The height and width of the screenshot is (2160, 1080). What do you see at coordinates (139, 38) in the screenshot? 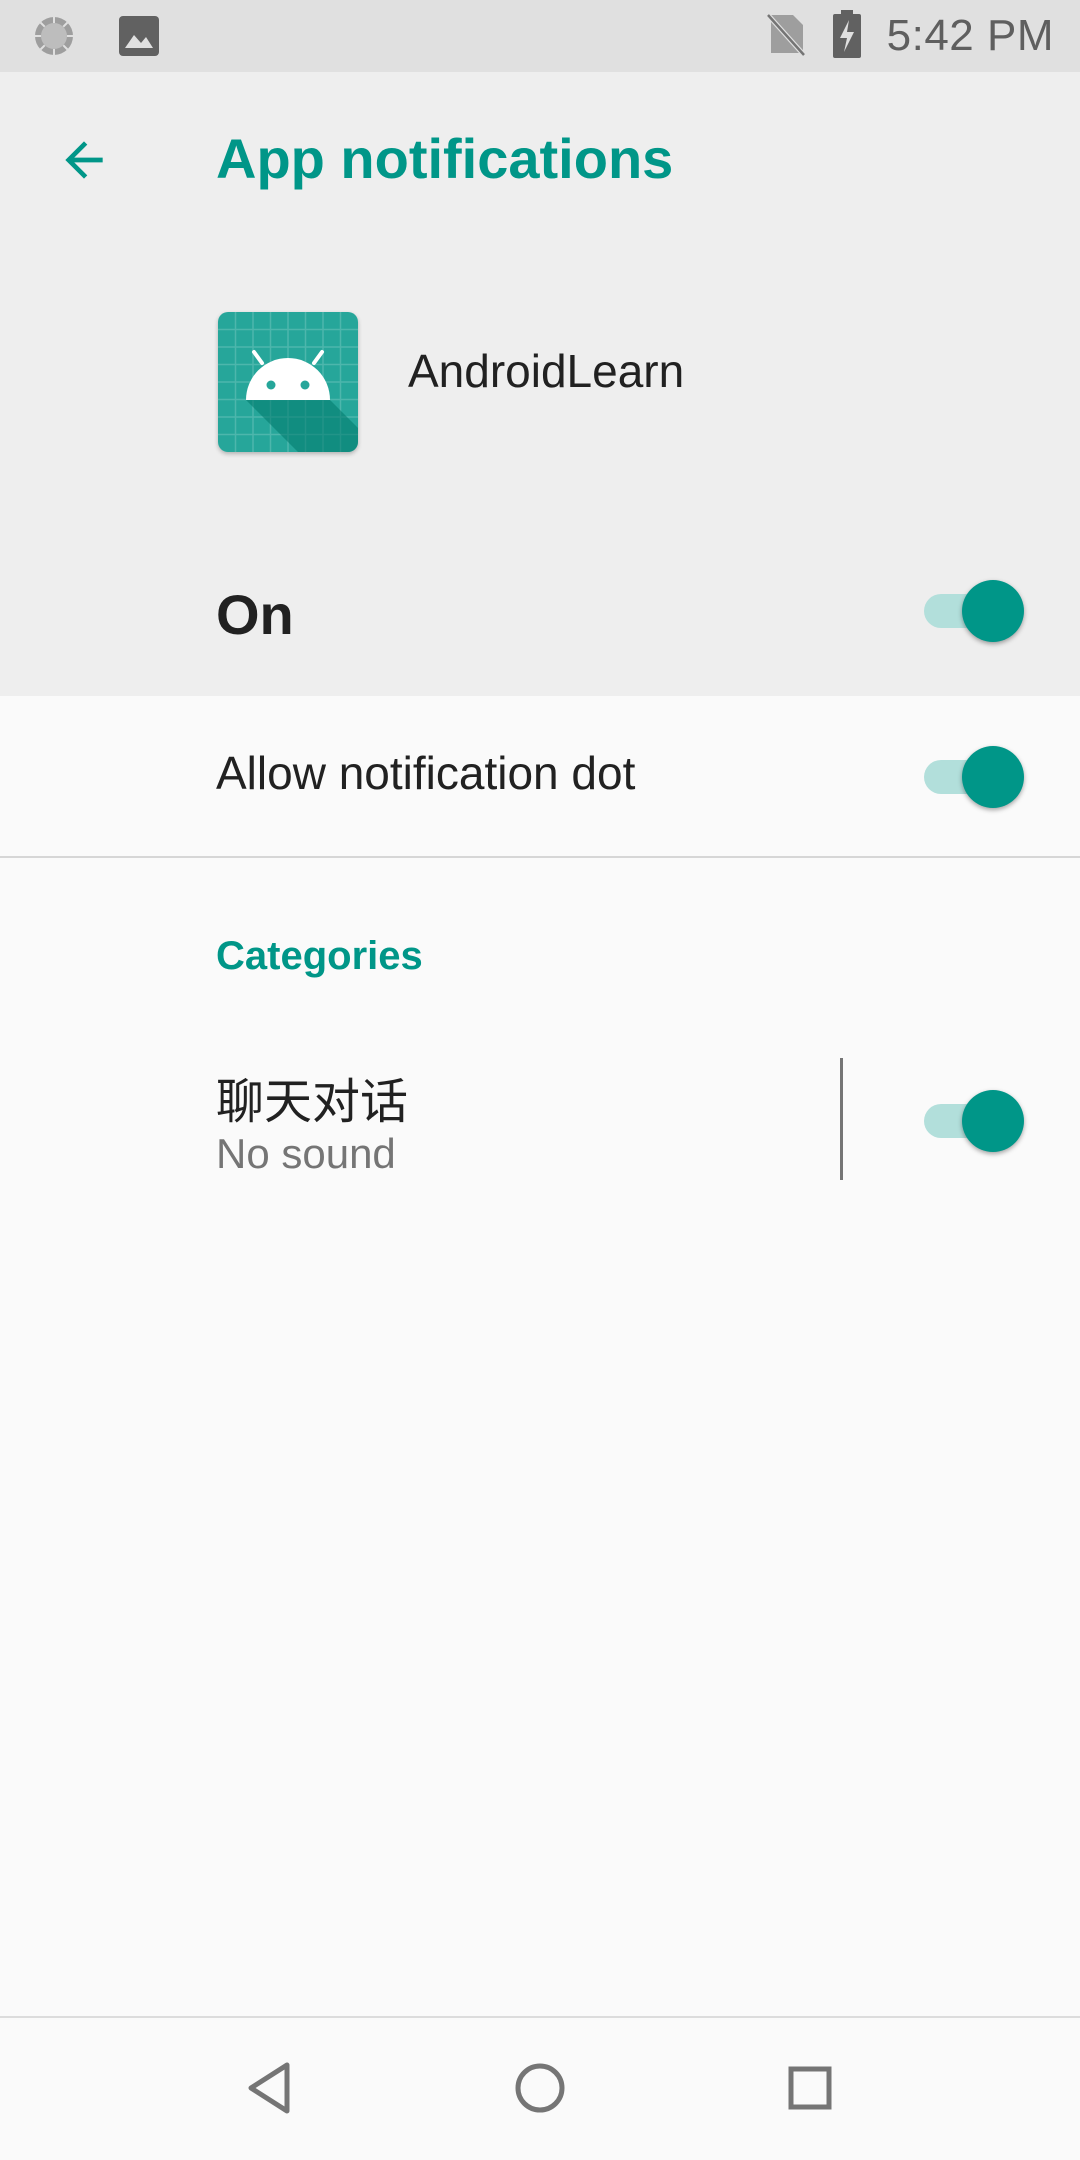
I see `image-icon` at bounding box center [139, 38].